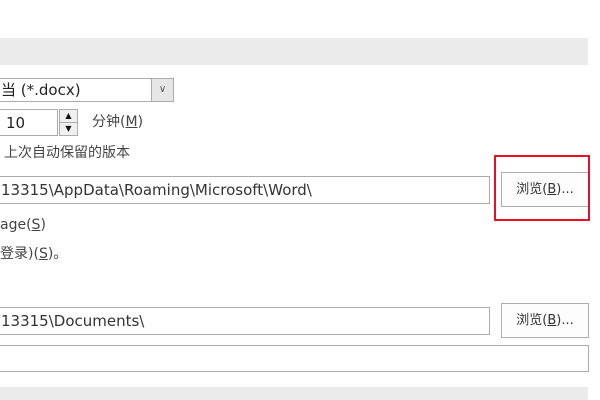 The image size is (600, 400). What do you see at coordinates (87, 90) in the screenshot?
I see `save-format-select: 当 (*.docx) ∨` at bounding box center [87, 90].